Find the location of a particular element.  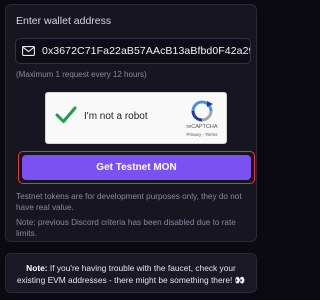

not-a-robot-label: I'm not a robot is located at coordinates (116, 116).